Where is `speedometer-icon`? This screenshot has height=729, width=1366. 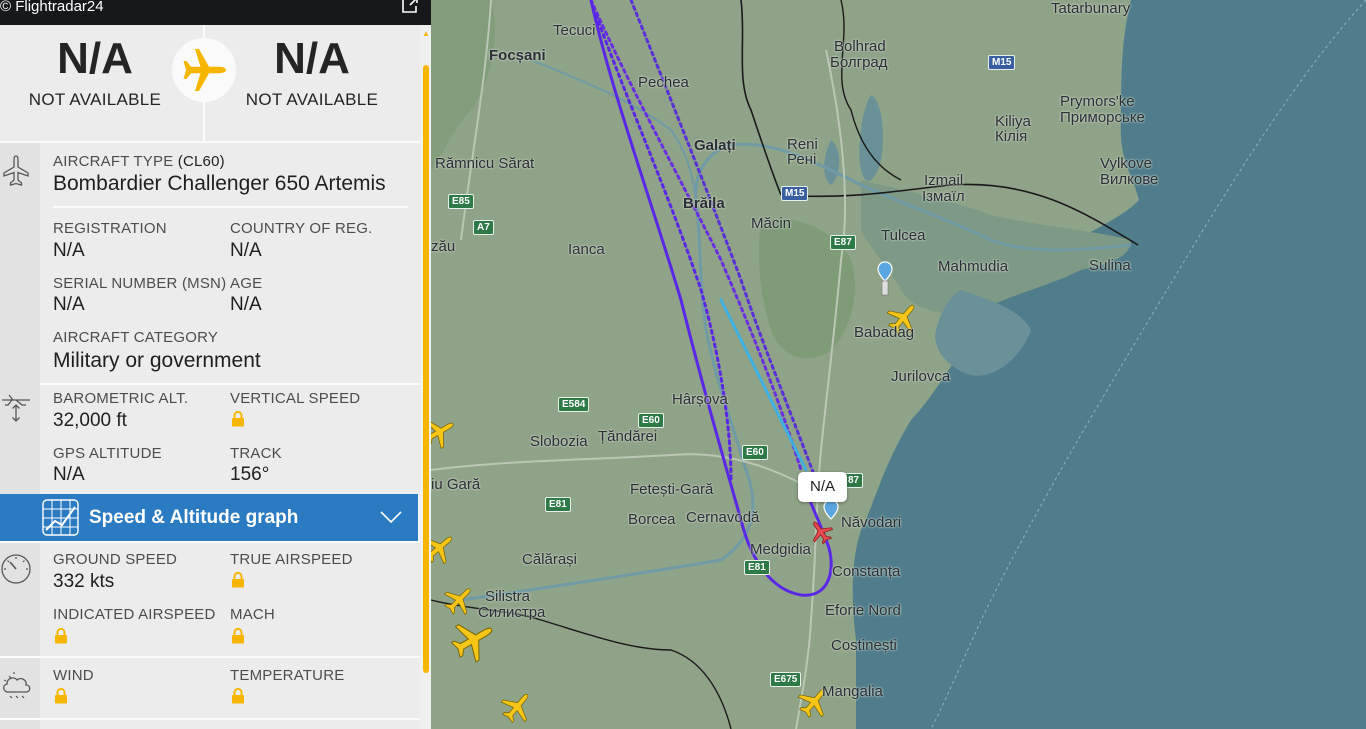 speedometer-icon is located at coordinates (16, 569).